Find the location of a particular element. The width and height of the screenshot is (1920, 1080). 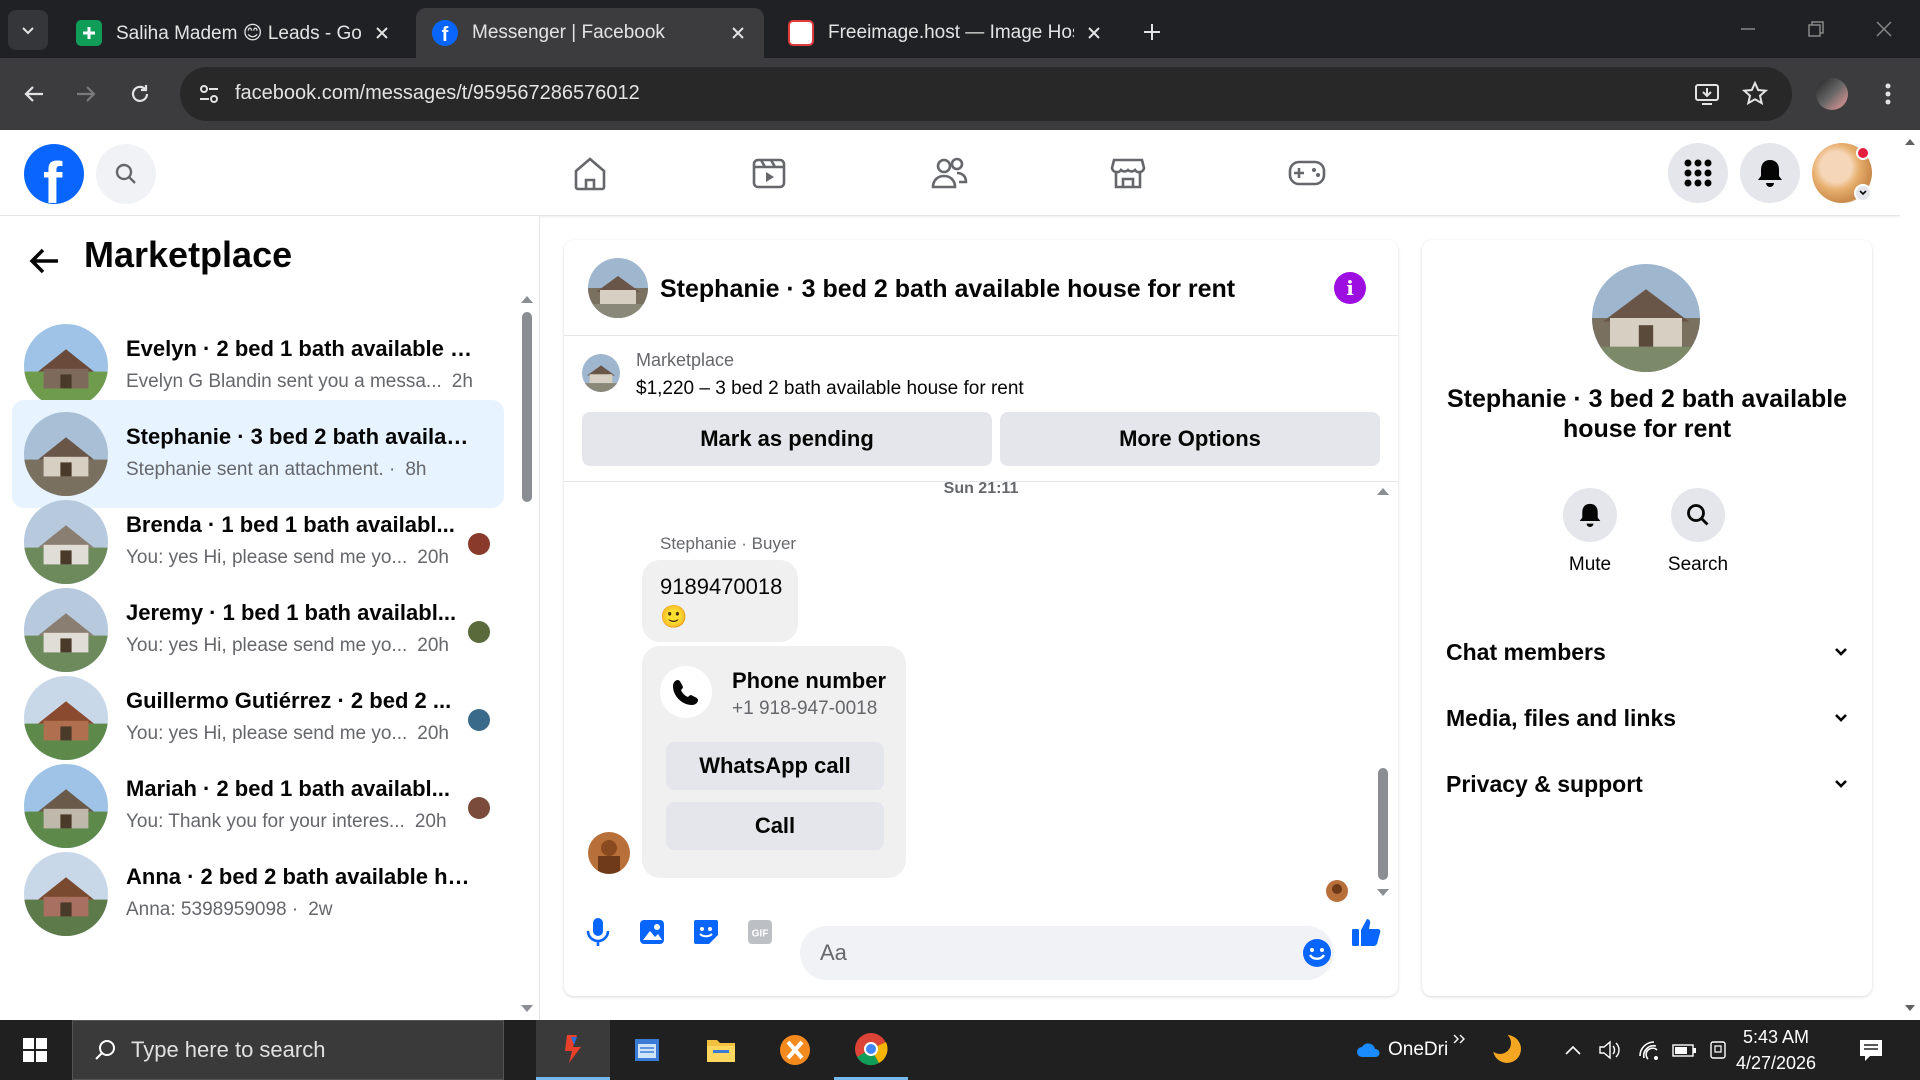

gif-button: GIF is located at coordinates (760, 932).